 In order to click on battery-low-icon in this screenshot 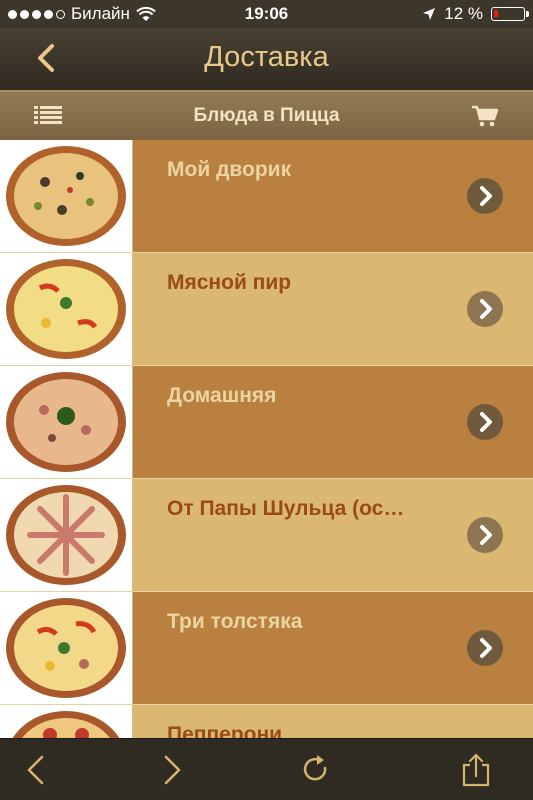, I will do `click(510, 14)`.